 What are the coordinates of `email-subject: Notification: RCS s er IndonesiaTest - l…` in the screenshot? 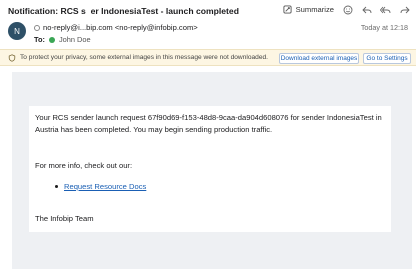 It's located at (123, 11).